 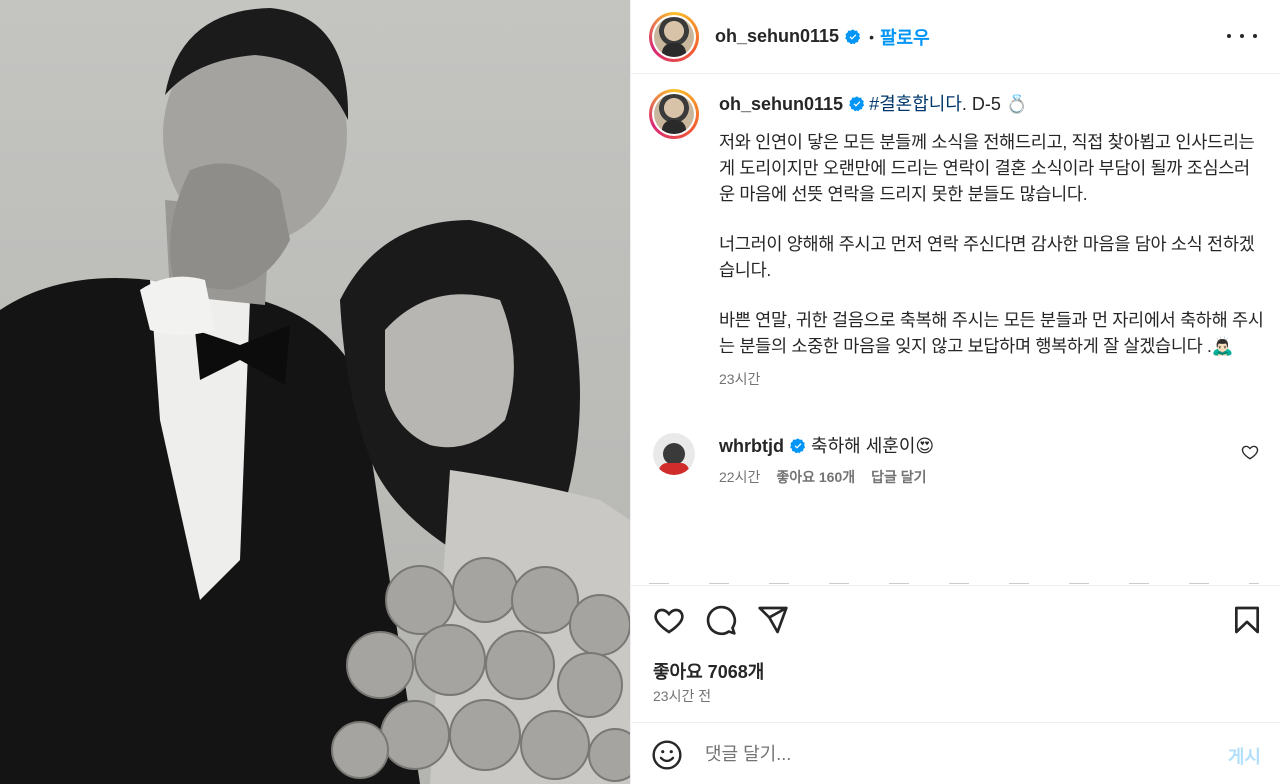 I want to click on likes-count: 좋아요 7068개, so click(x=708, y=671).